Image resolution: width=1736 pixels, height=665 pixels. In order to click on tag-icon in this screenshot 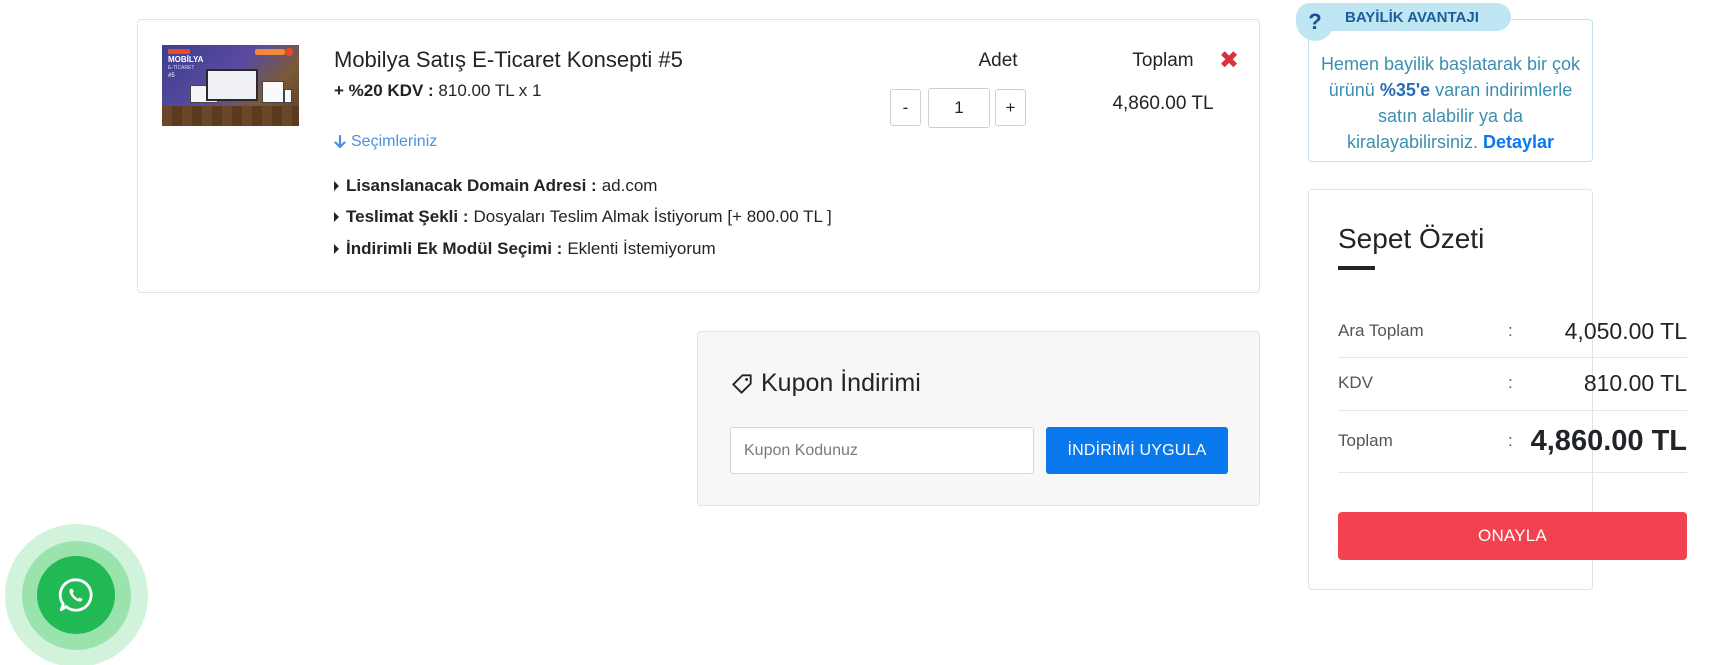, I will do `click(742, 383)`.